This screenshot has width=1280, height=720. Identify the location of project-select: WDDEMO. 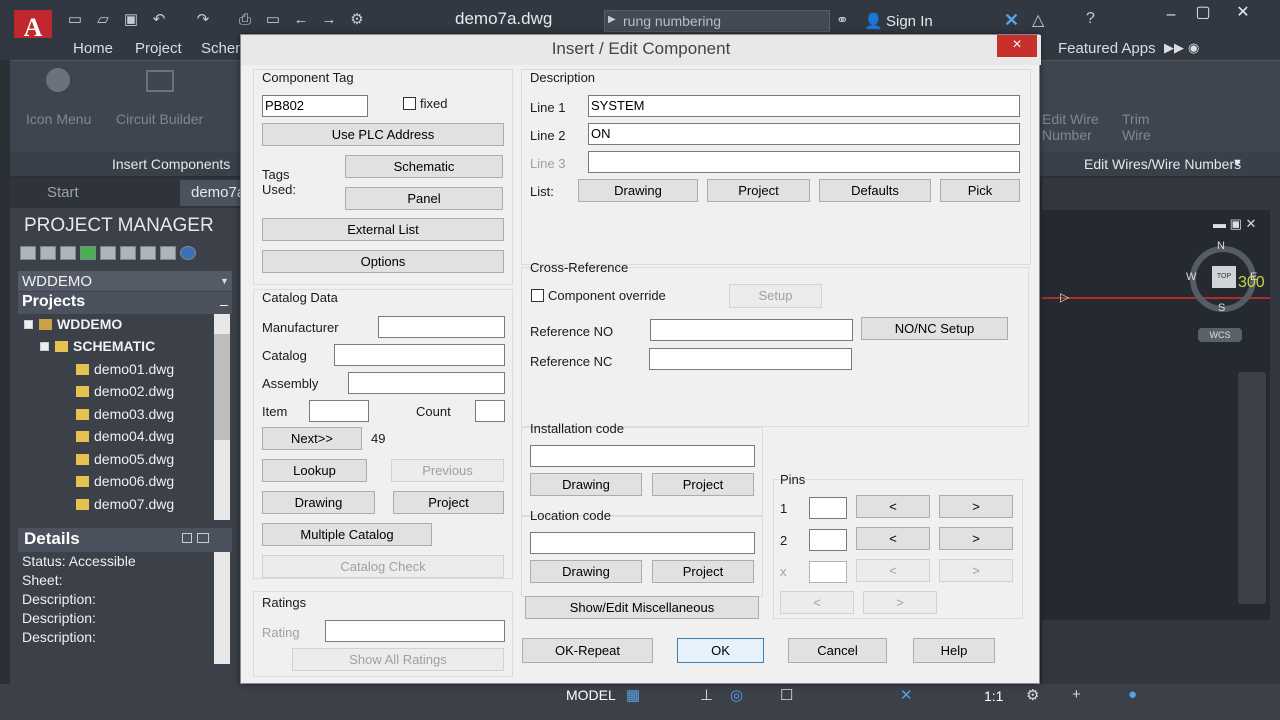
(125, 281).